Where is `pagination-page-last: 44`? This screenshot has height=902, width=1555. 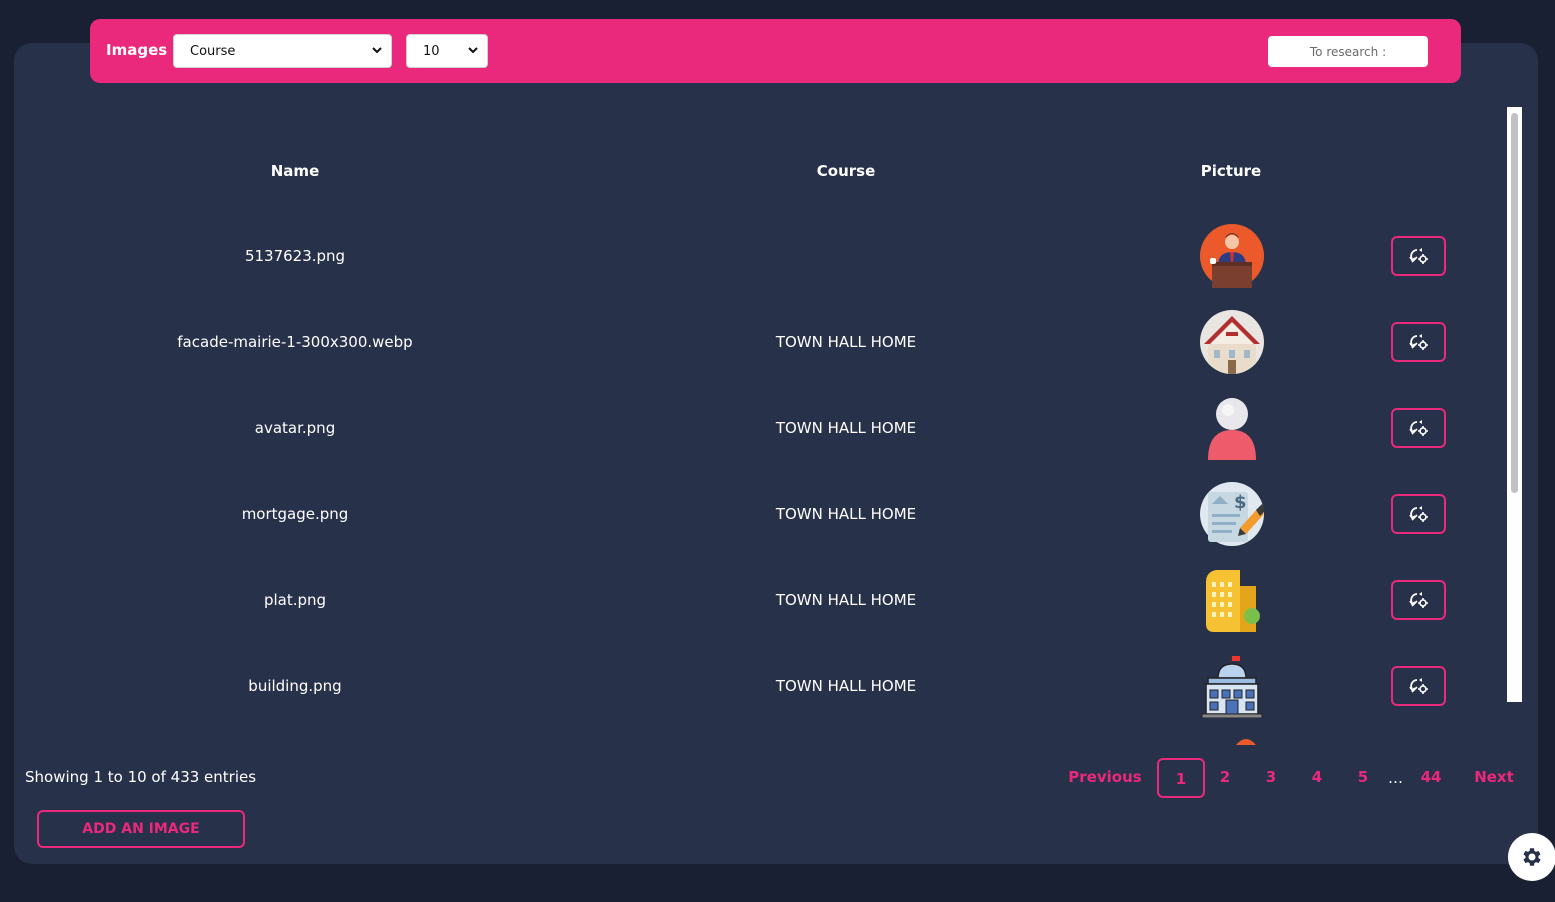
pagination-page-last: 44 is located at coordinates (1431, 778).